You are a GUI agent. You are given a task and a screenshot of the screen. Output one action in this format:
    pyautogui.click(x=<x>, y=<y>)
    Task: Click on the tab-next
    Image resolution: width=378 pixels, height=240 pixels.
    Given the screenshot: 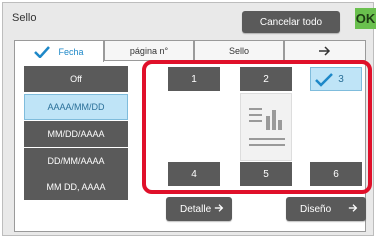 What is the action you would take?
    pyautogui.click(x=325, y=50)
    